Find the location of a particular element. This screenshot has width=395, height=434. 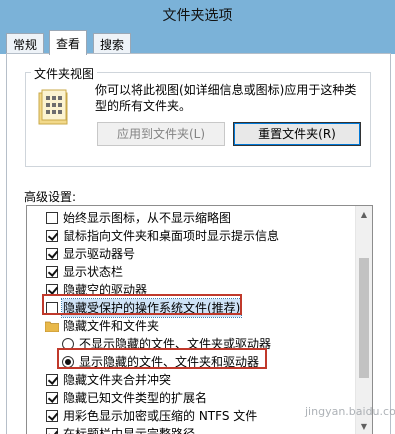

list-item-label: 显示驱动器号 is located at coordinates (99, 254).